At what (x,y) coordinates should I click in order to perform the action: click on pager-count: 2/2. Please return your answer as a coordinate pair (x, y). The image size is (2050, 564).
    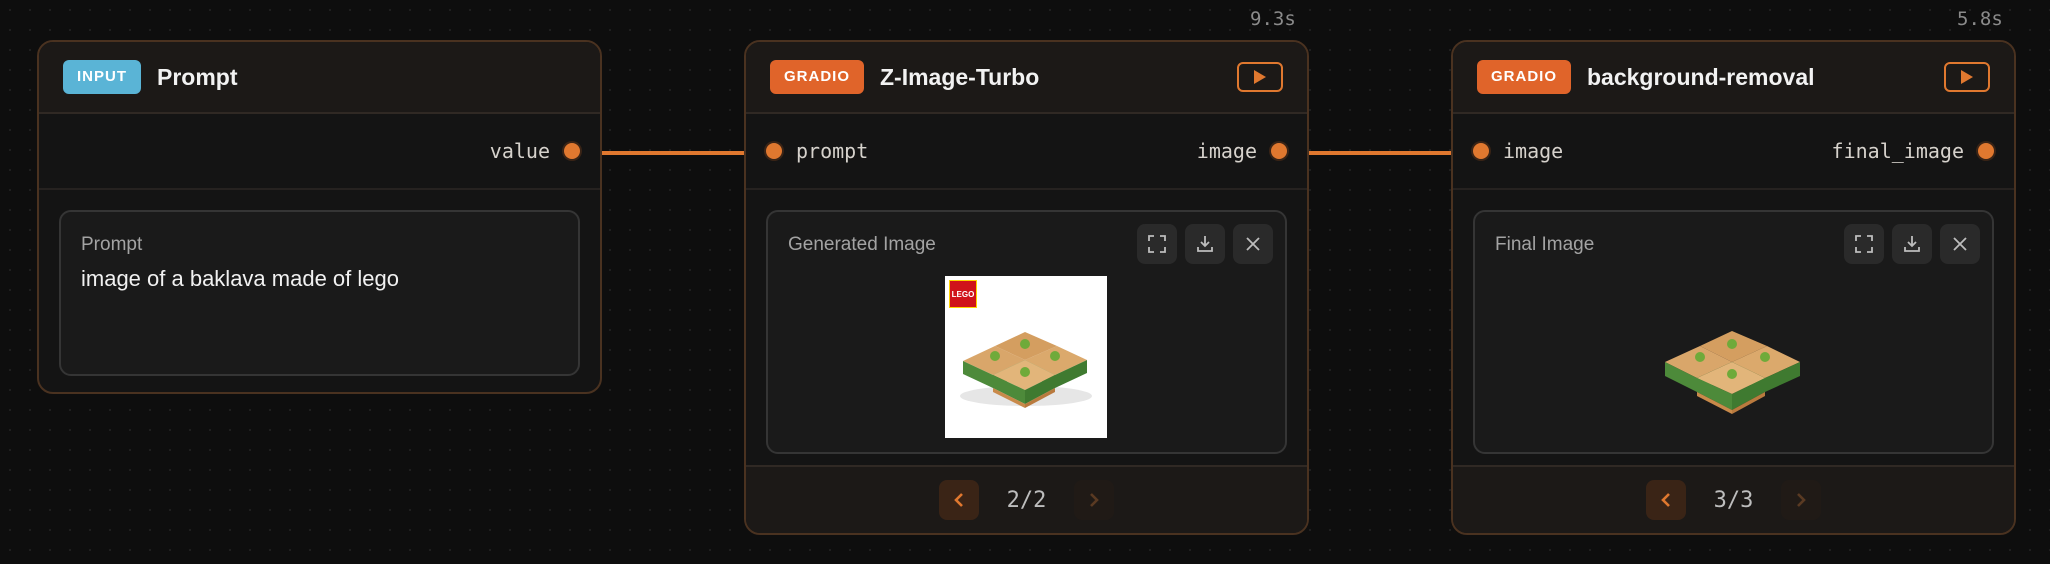
    Looking at the image, I should click on (1026, 500).